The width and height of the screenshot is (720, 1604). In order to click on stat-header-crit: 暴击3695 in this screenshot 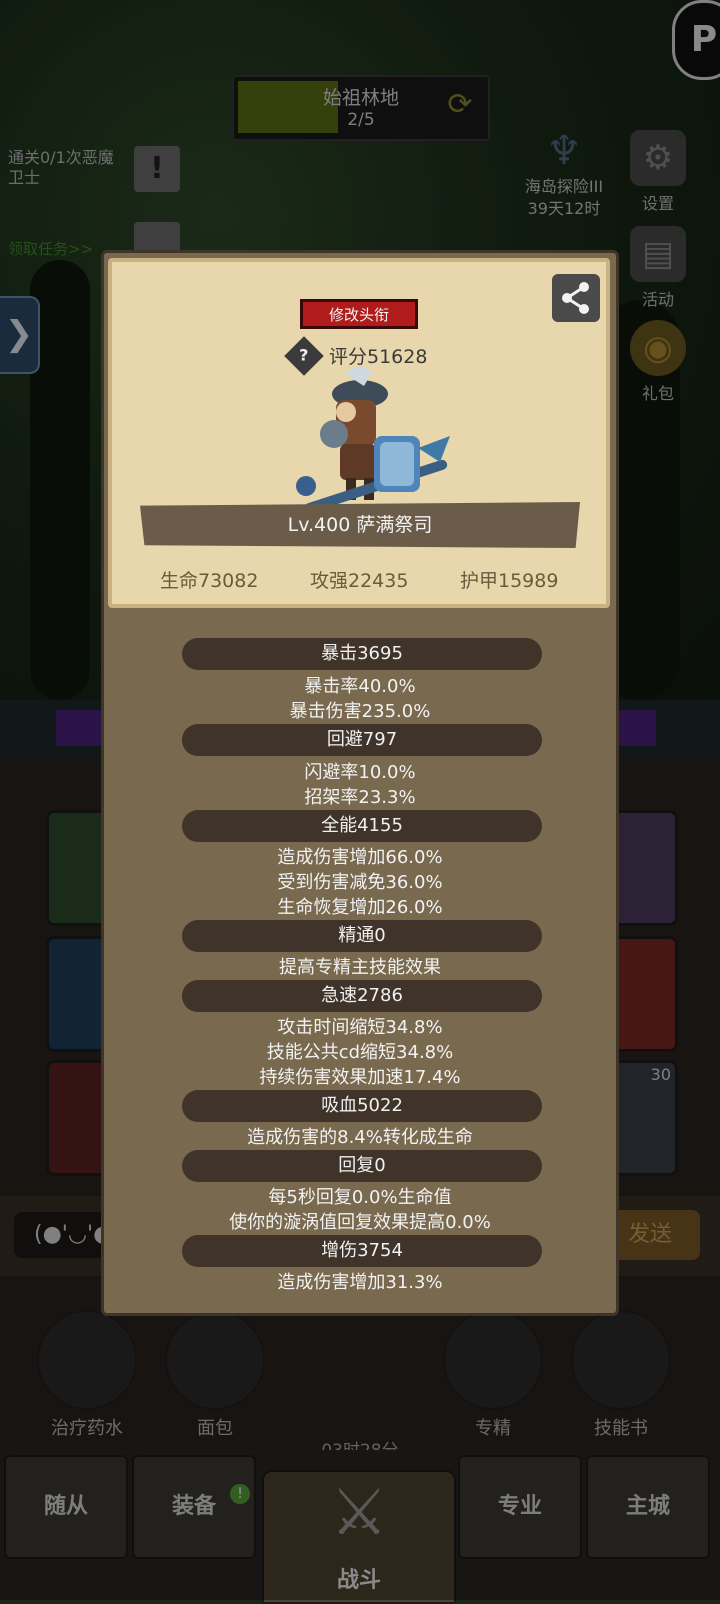, I will do `click(362, 654)`.